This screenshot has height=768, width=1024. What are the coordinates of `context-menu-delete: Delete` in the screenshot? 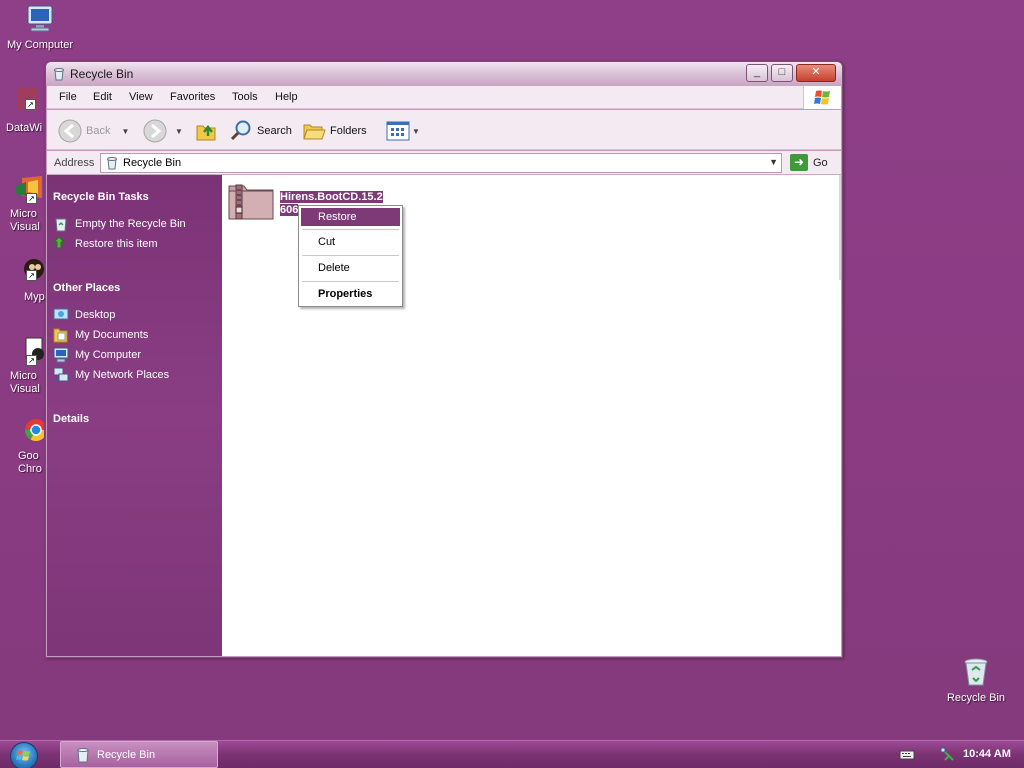 It's located at (350, 268).